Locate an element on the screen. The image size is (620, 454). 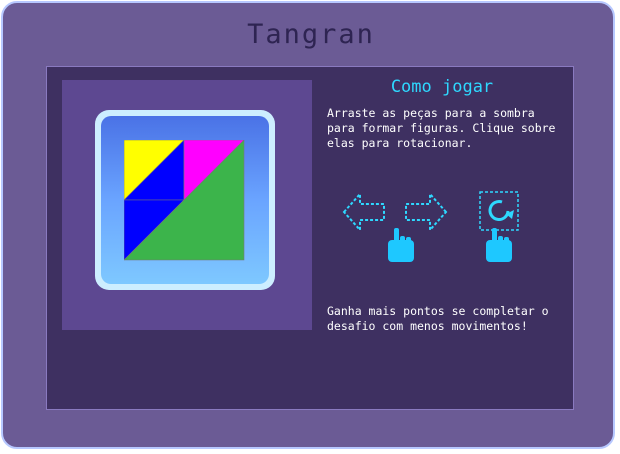
game-title: Tangran is located at coordinates (311, 34).